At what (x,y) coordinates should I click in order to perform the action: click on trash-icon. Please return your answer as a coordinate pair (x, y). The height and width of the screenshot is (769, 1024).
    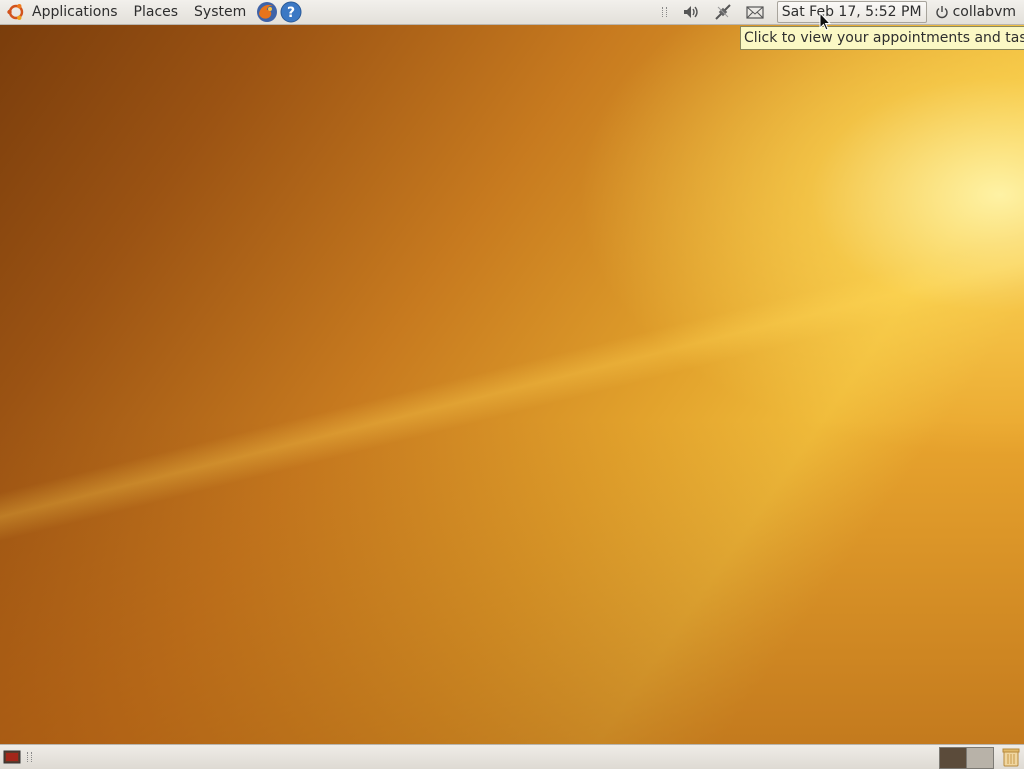
    Looking at the image, I should click on (1011, 757).